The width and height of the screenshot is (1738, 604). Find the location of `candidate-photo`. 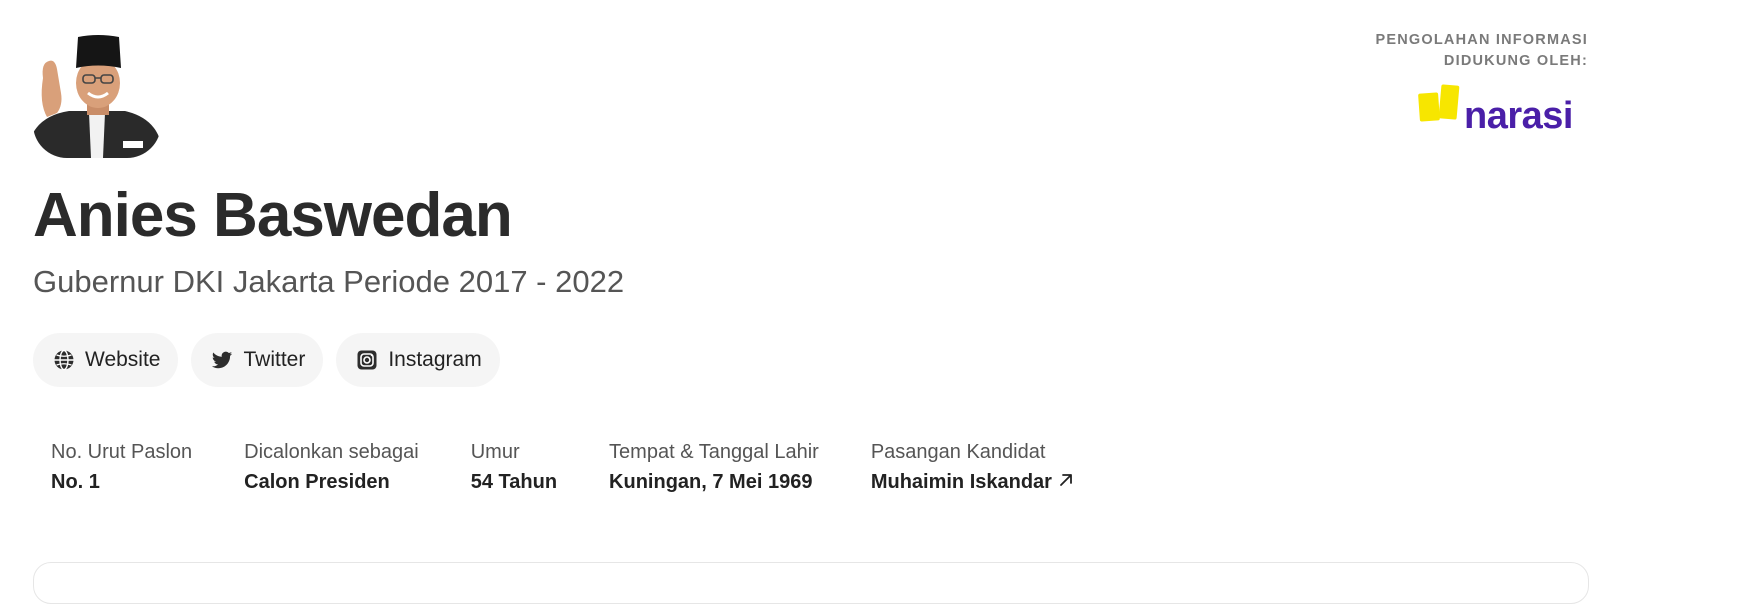

candidate-photo is located at coordinates (97, 95).